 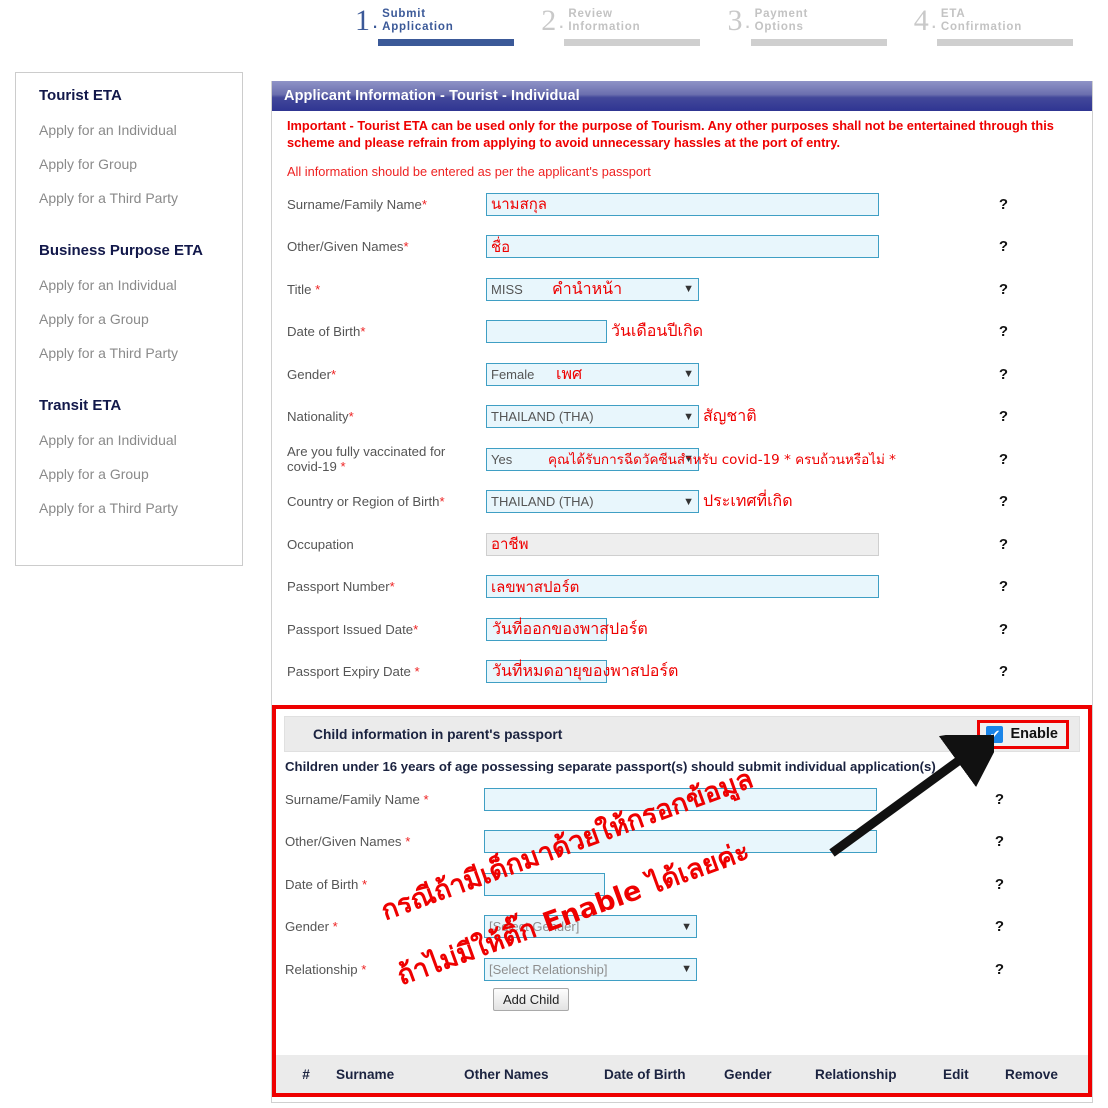 I want to click on field-control-given-names: ชื่อ, so click(x=682, y=247).